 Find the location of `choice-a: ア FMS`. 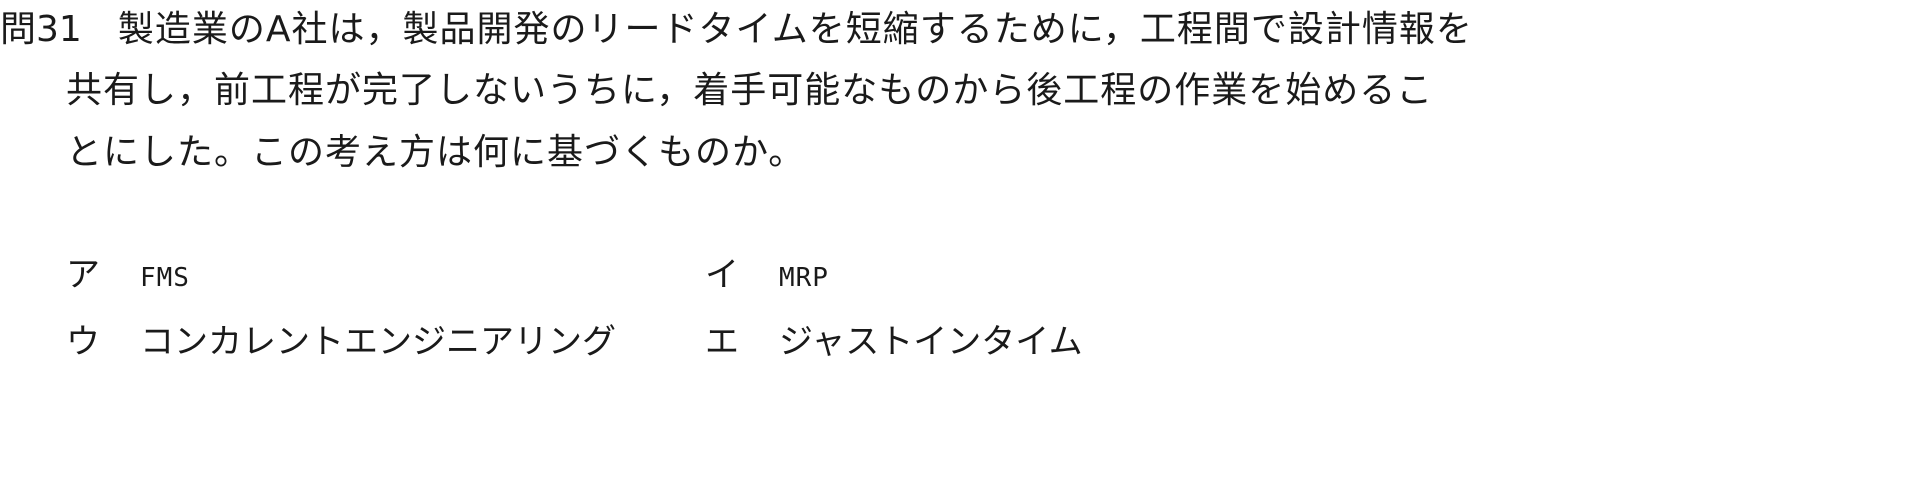

choice-a: ア FMS is located at coordinates (128, 276).